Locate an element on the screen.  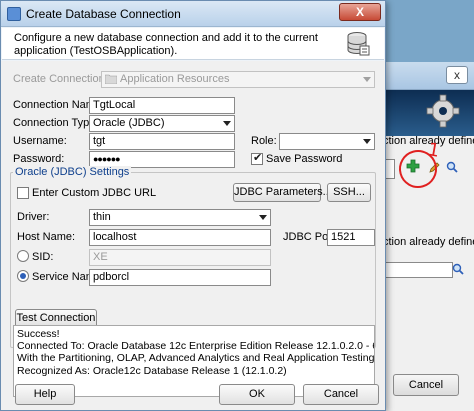
cancel-button: Cancel is located at coordinates (341, 394).